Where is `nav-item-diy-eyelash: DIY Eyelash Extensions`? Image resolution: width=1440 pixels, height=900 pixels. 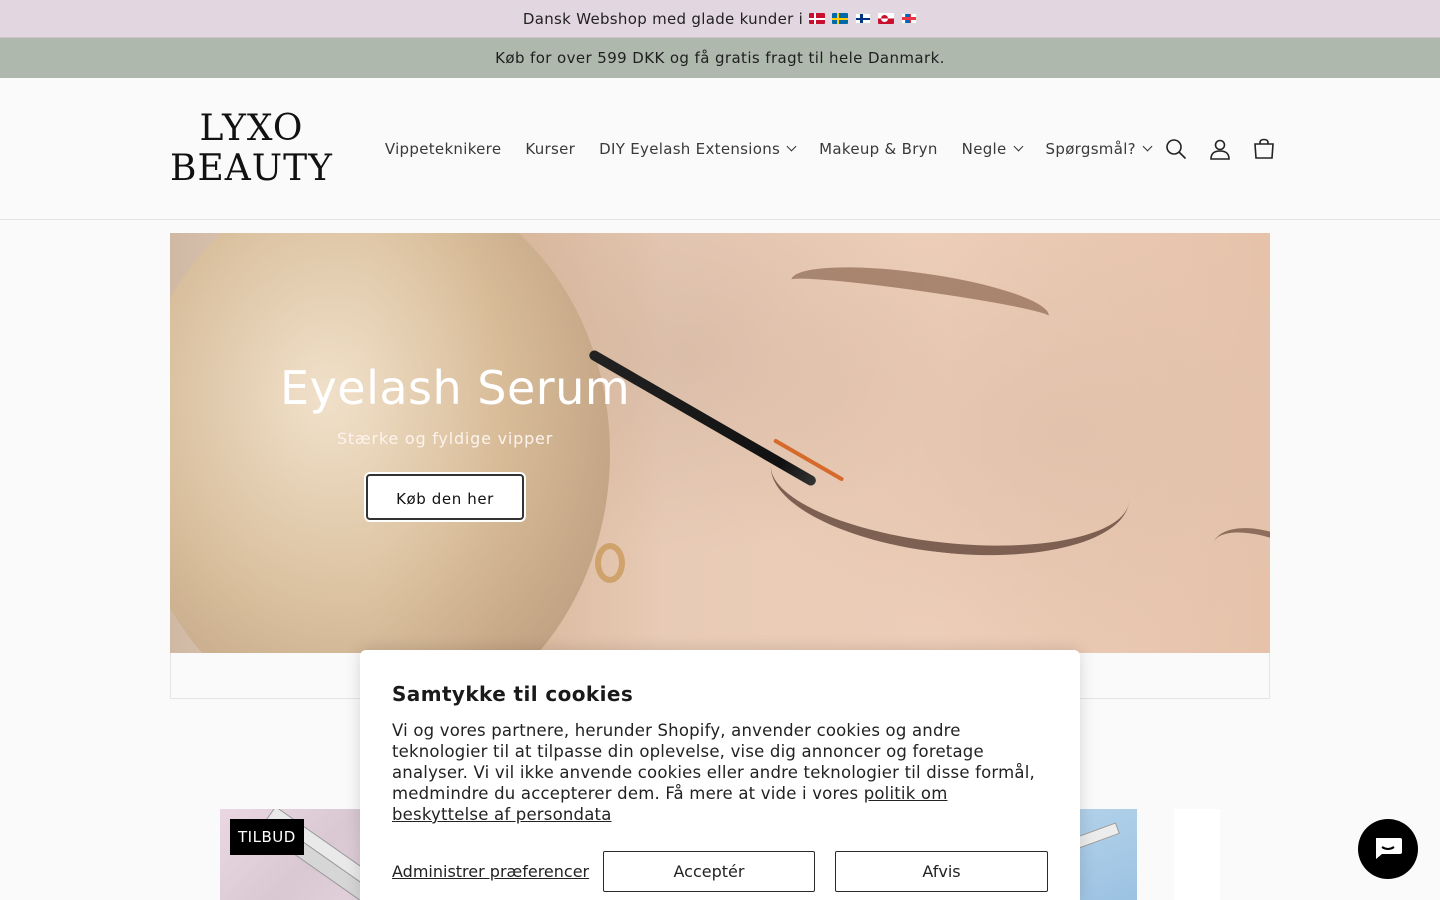 nav-item-diy-eyelash: DIY Eyelash Extensions is located at coordinates (697, 149).